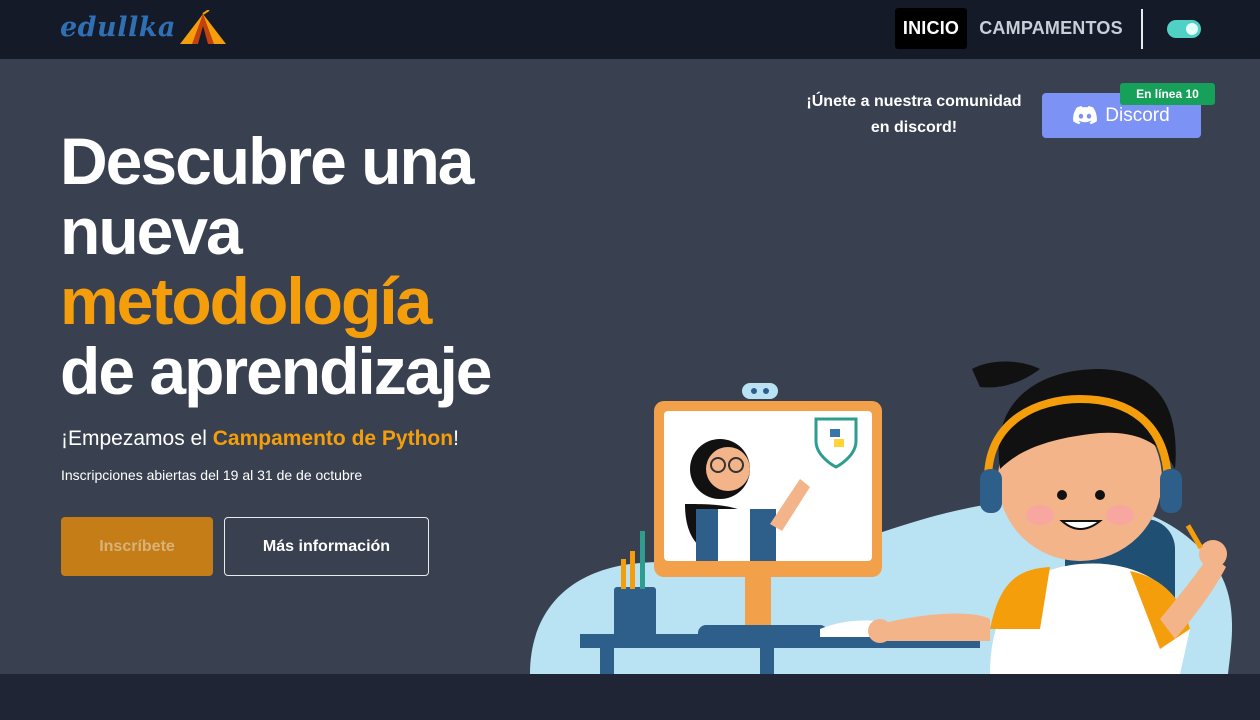 The height and width of the screenshot is (720, 1260). I want to click on footer-band, so click(630, 697).